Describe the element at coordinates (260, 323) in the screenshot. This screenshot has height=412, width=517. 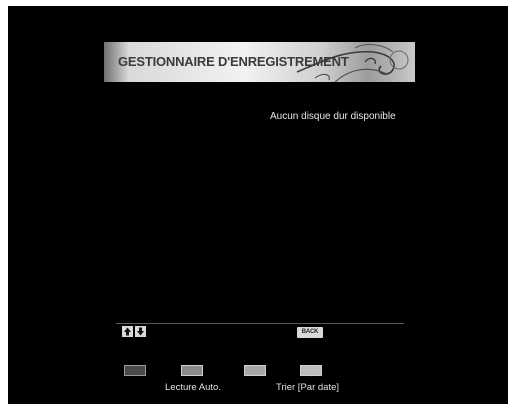
I see `footer-divider` at that location.